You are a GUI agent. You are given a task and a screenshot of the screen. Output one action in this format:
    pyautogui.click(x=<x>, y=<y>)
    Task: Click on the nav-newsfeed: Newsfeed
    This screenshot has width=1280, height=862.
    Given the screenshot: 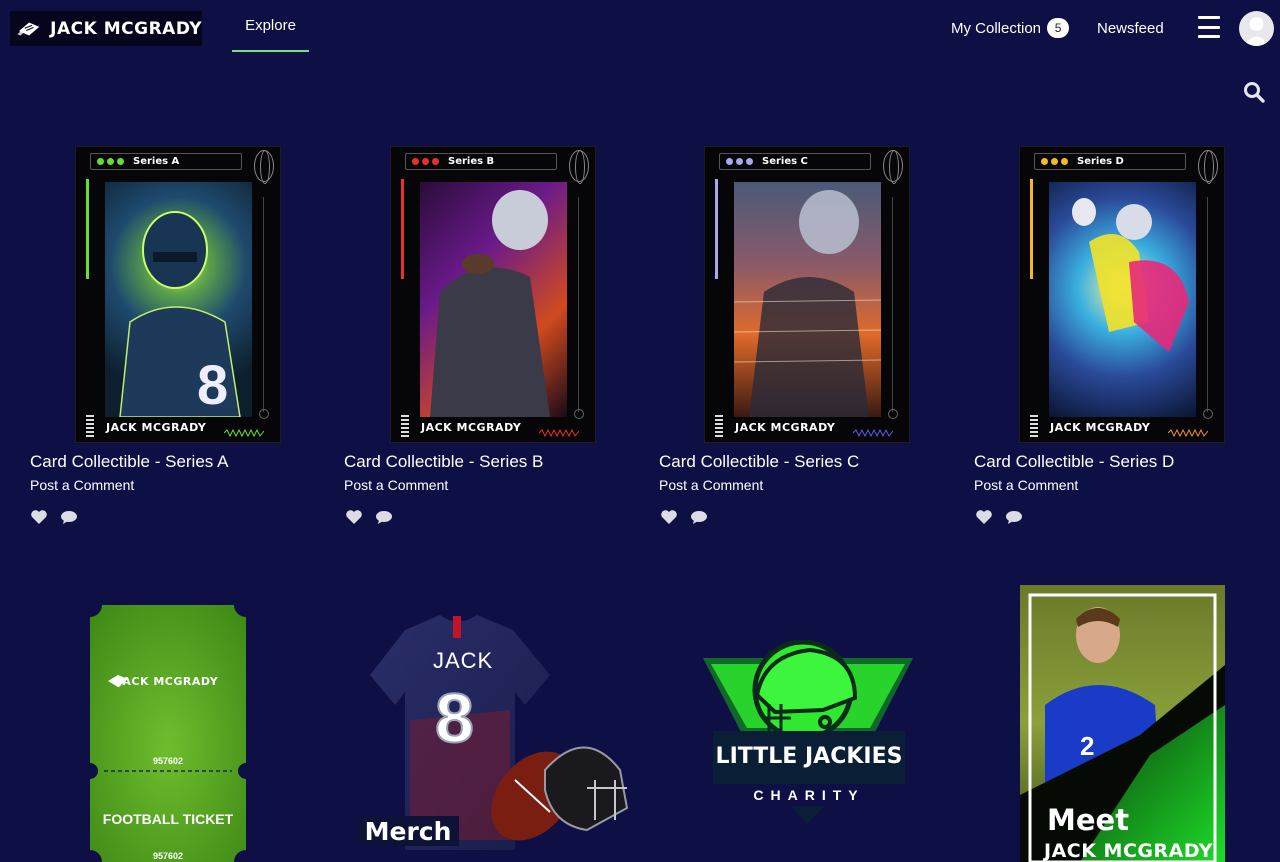 What is the action you would take?
    pyautogui.click(x=1130, y=28)
    